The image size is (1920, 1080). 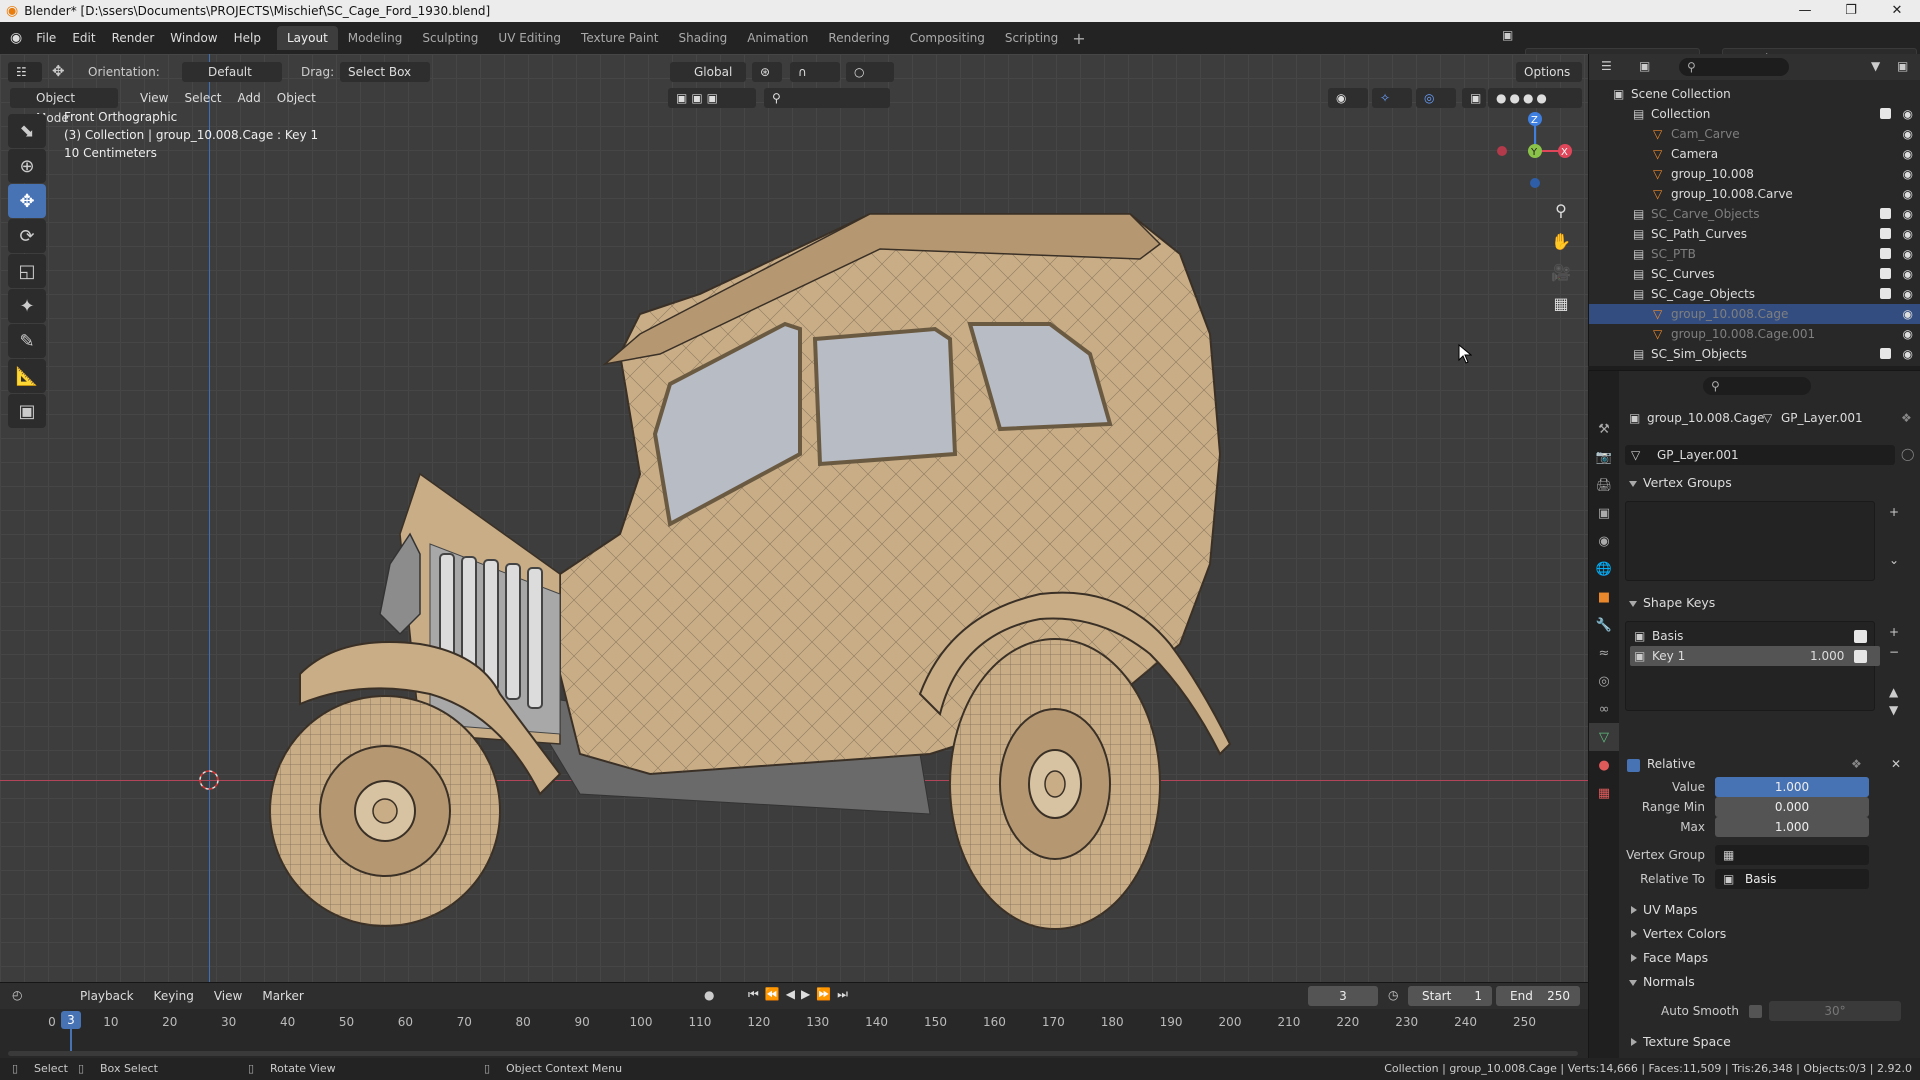 What do you see at coordinates (174, 996) in the screenshot?
I see `timeline-menu-keying: Keying` at bounding box center [174, 996].